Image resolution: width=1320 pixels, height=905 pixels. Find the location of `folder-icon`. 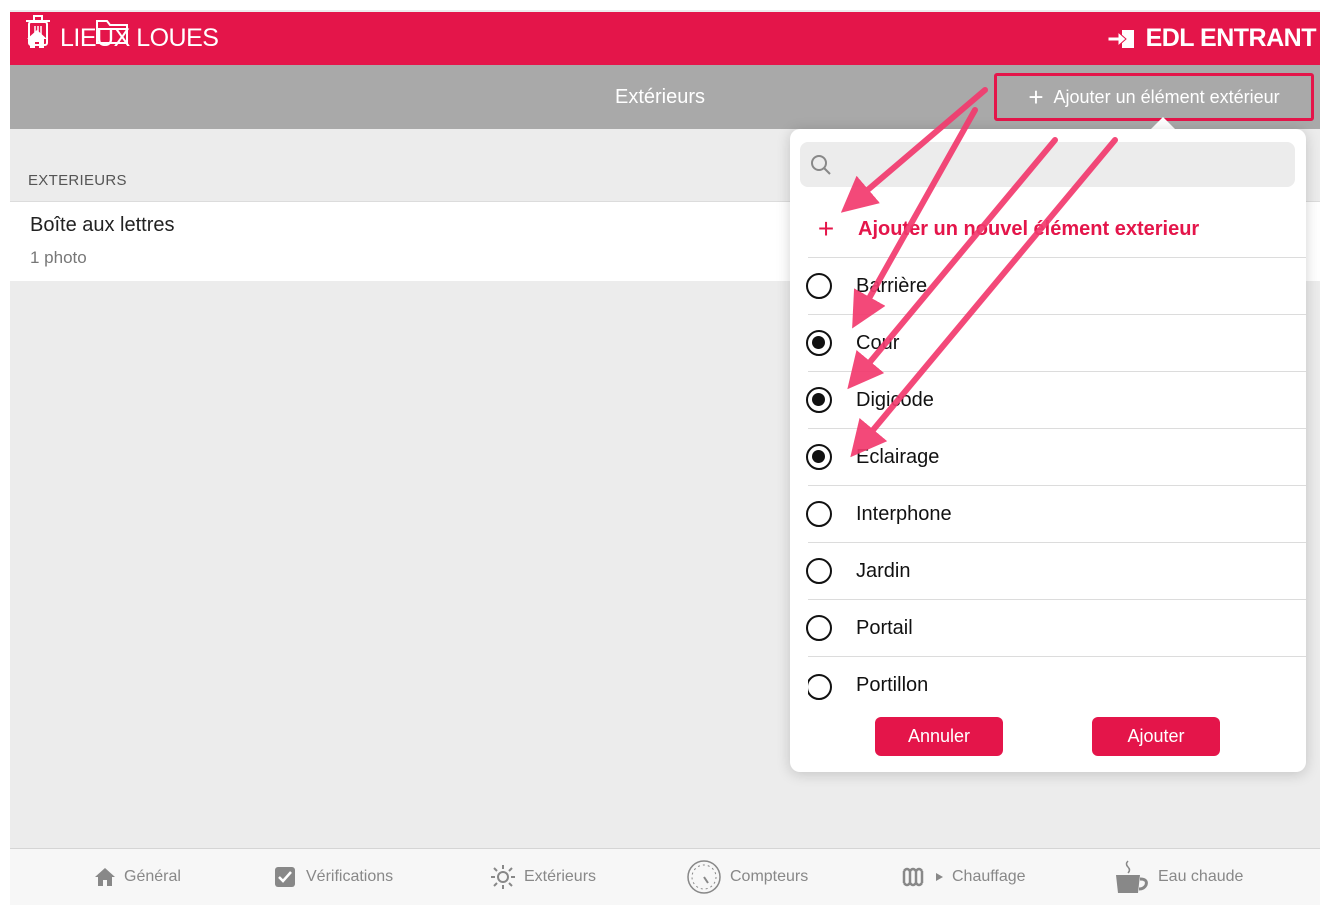

folder-icon is located at coordinates (112, 33).